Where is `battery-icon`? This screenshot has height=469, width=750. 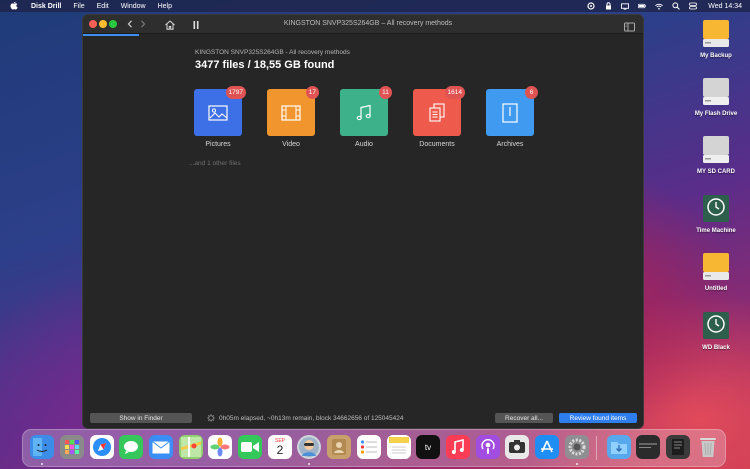
battery-icon is located at coordinates (642, 6).